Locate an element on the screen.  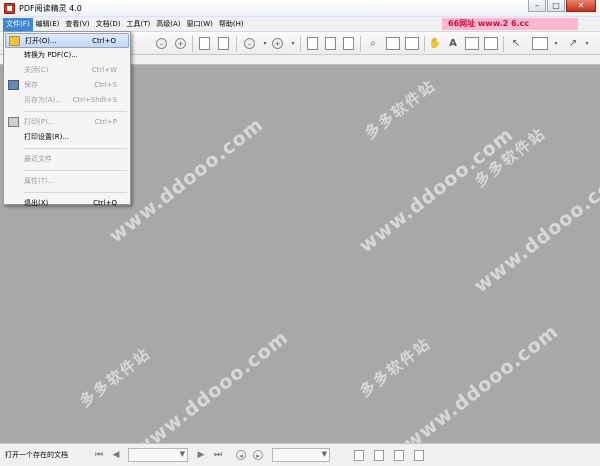
text-select-icon: A is located at coordinates (453, 43).